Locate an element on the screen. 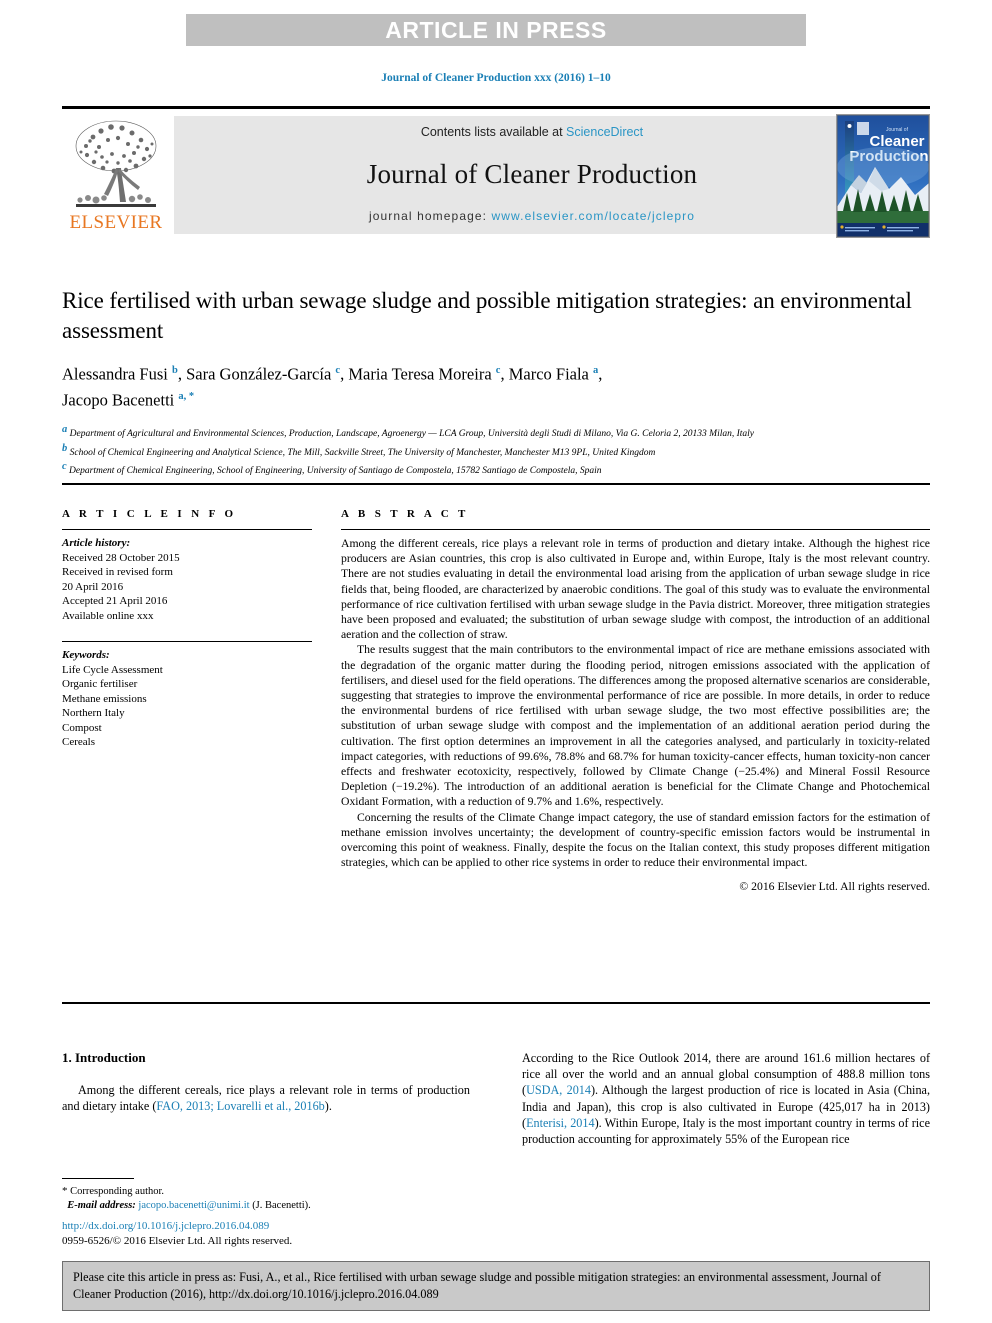 The width and height of the screenshot is (992, 1323). author-5-affiliation-marker: a, * is located at coordinates (186, 396).